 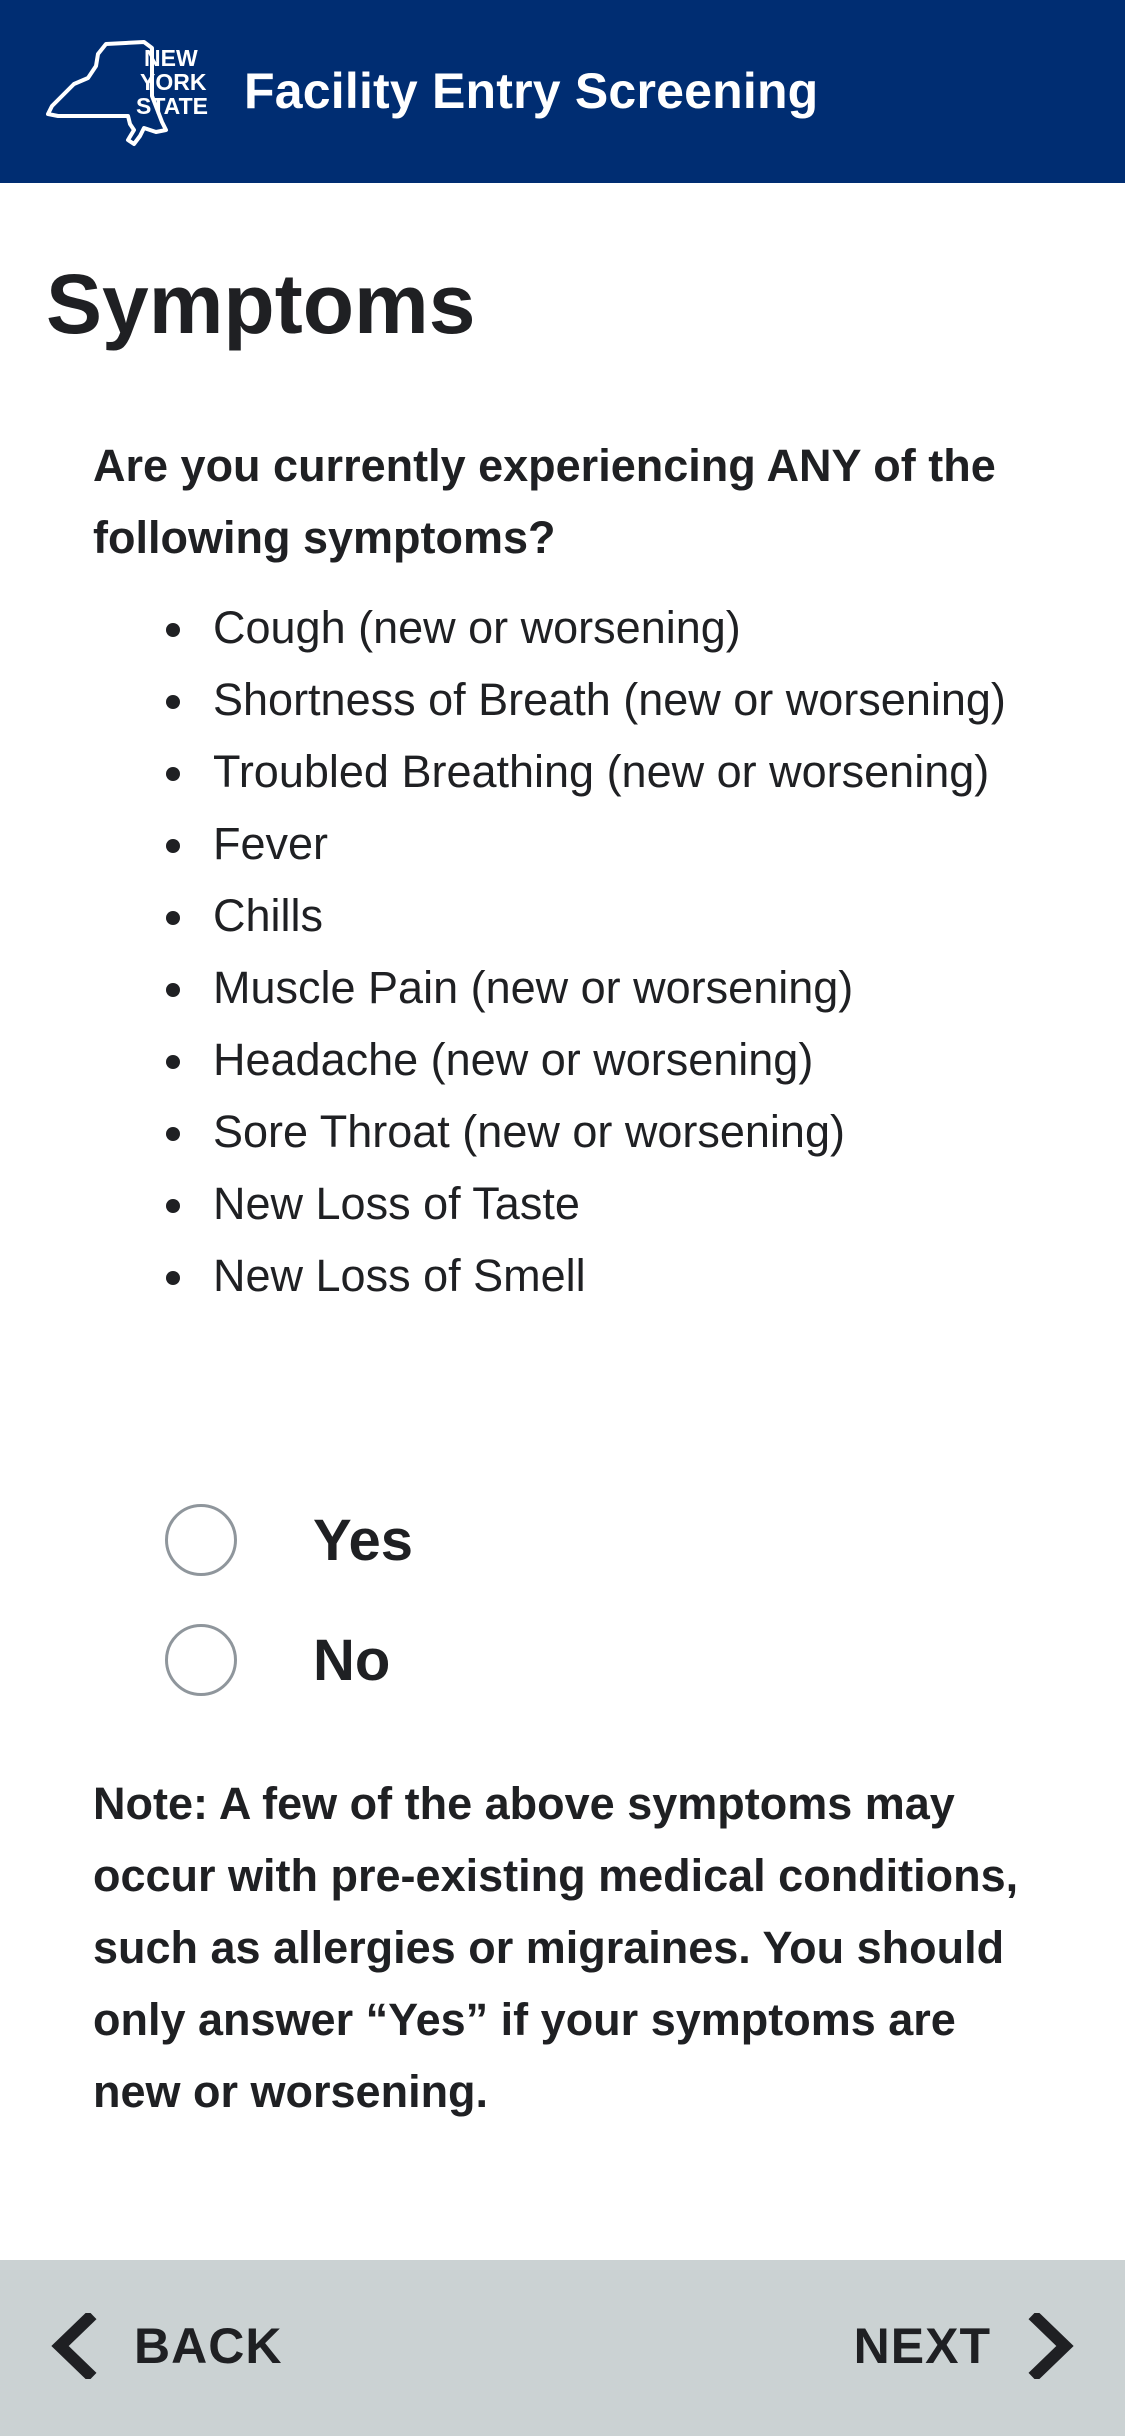 I want to click on symptom-label: Chills, so click(x=268, y=915).